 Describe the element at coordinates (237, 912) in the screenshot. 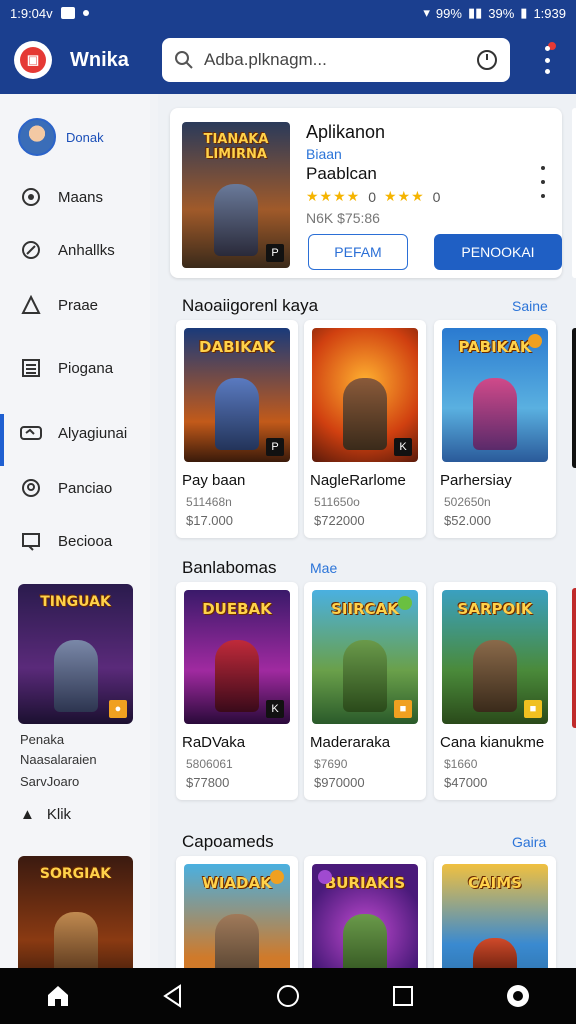

I see `game-card: WIADAK` at that location.